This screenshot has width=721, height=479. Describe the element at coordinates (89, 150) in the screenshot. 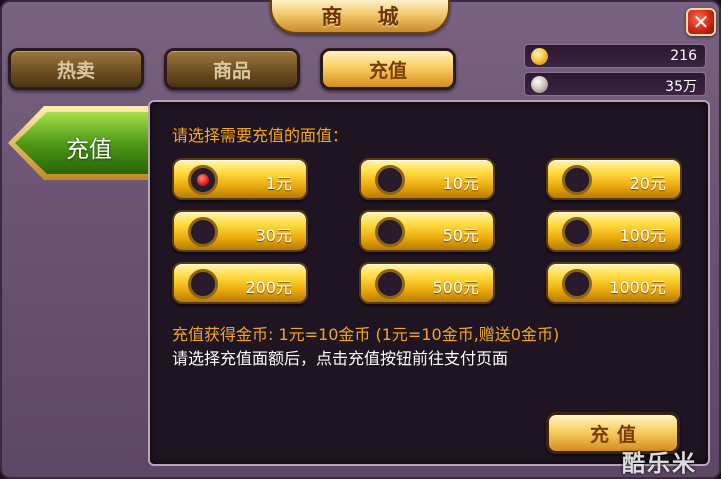

I see `side-tab-label: 充值` at that location.